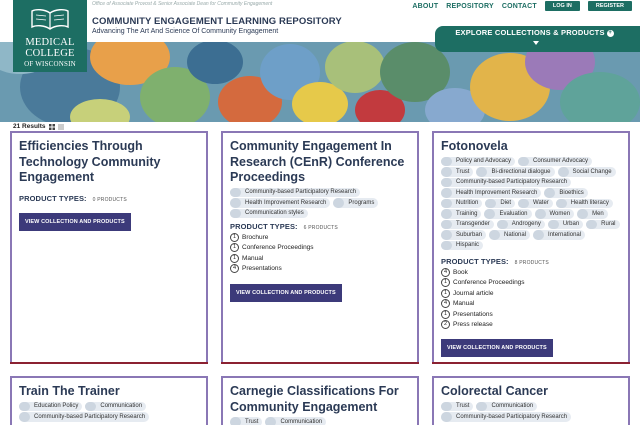 This screenshot has height=425, width=640. What do you see at coordinates (462, 203) in the screenshot?
I see `tag-chip: Nutrition` at bounding box center [462, 203].